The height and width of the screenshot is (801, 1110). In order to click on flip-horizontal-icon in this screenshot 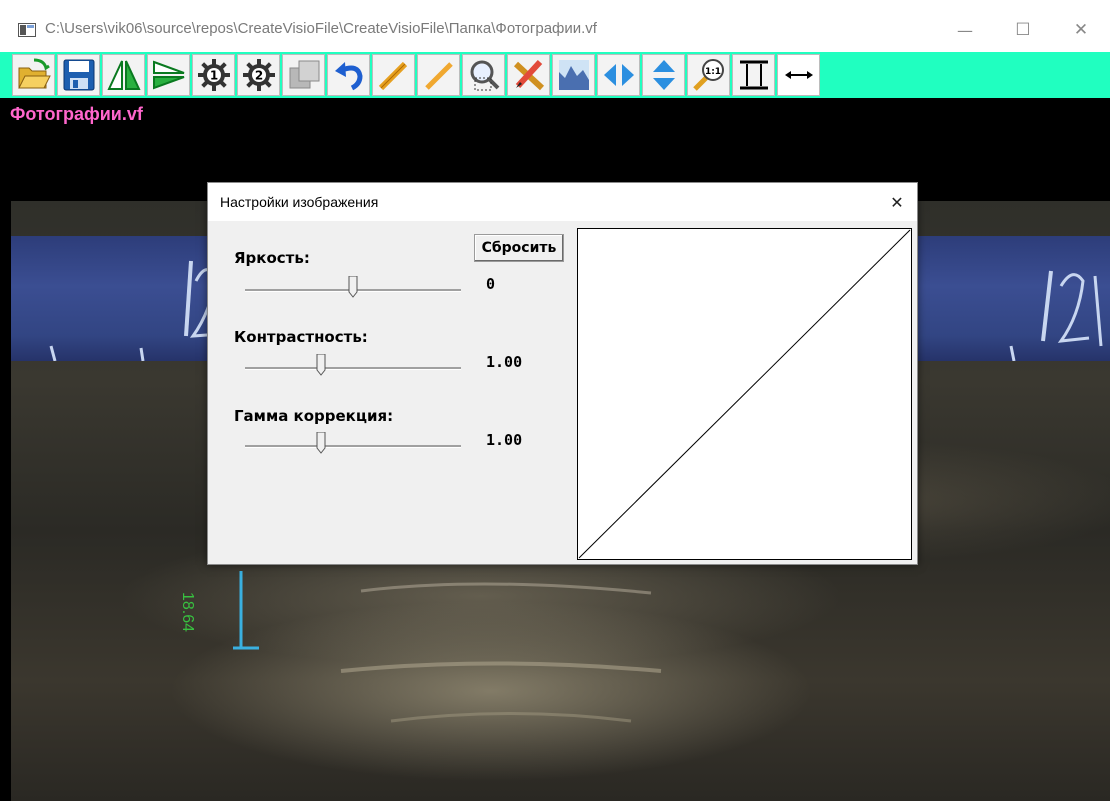, I will do `click(123, 75)`.